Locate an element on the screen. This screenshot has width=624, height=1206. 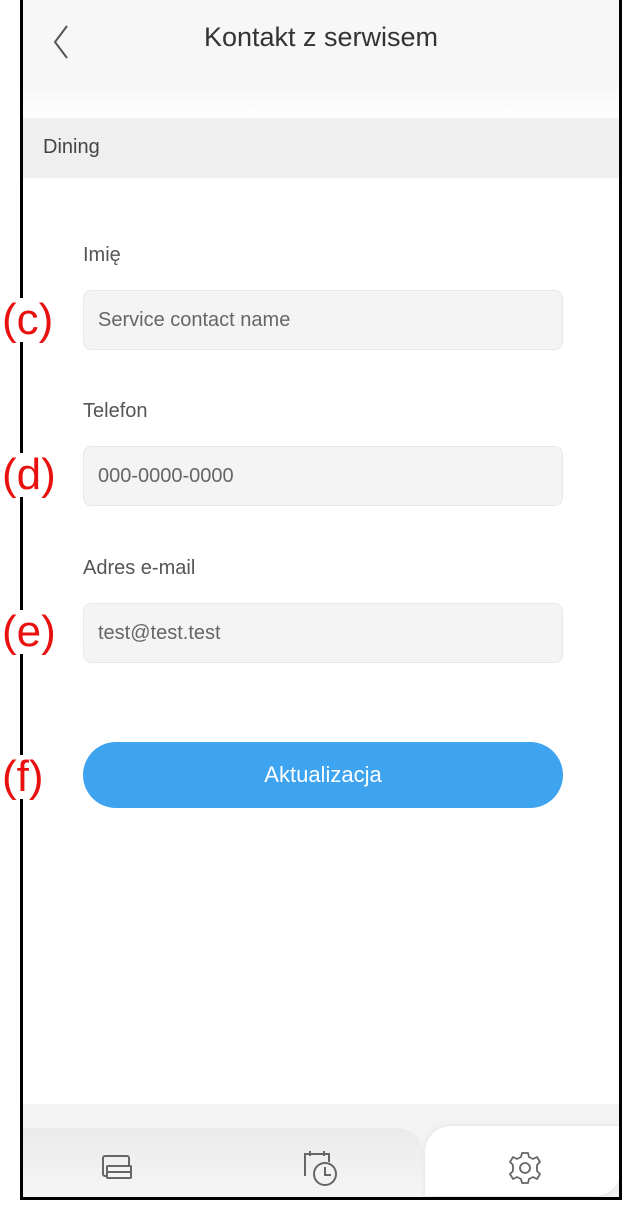
calendar-clock-icon is located at coordinates (320, 1168).